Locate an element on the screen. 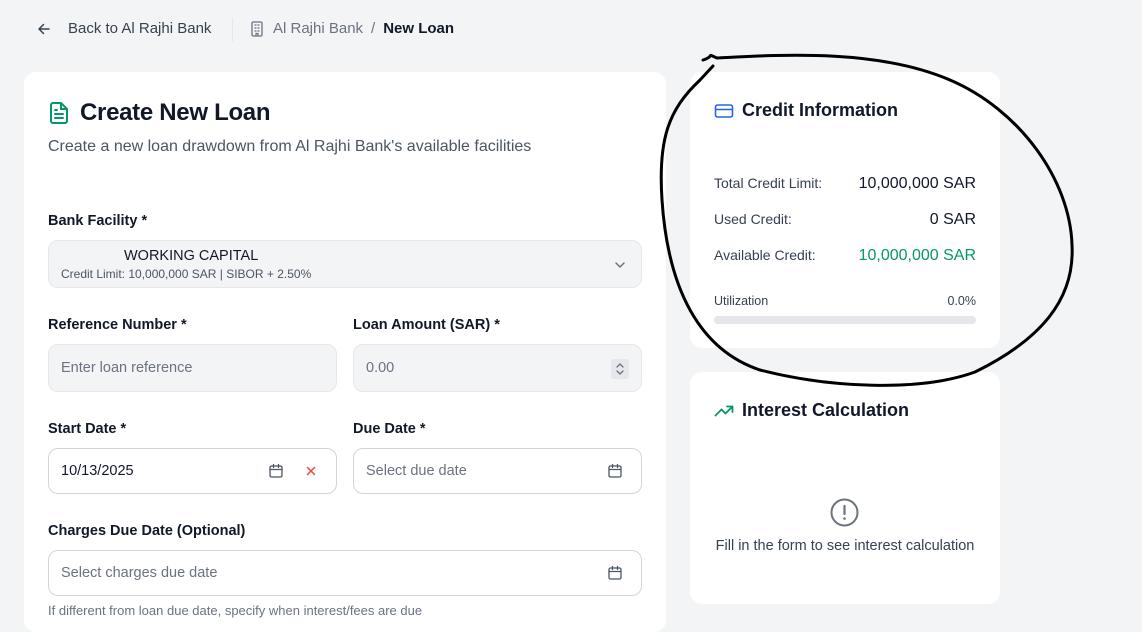 The width and height of the screenshot is (1142, 632). back-link: Back to Al Rajhi Bank is located at coordinates (123, 28).